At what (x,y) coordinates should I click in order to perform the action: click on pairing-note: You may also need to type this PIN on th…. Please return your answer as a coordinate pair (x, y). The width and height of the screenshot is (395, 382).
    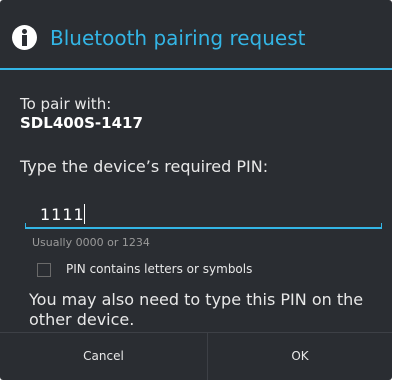
    Looking at the image, I should click on (196, 309).